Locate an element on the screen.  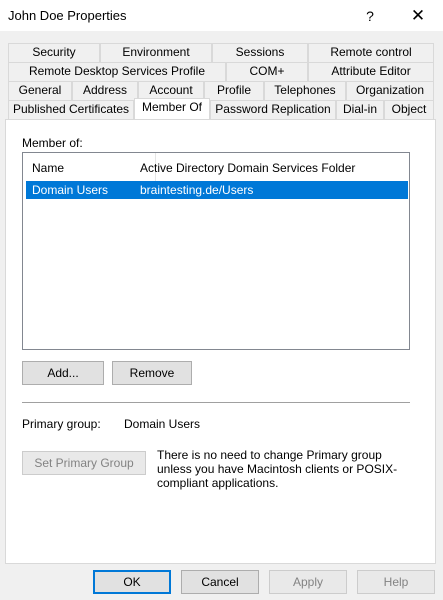
tab-published-certificates: Published Certificates is located at coordinates (71, 109).